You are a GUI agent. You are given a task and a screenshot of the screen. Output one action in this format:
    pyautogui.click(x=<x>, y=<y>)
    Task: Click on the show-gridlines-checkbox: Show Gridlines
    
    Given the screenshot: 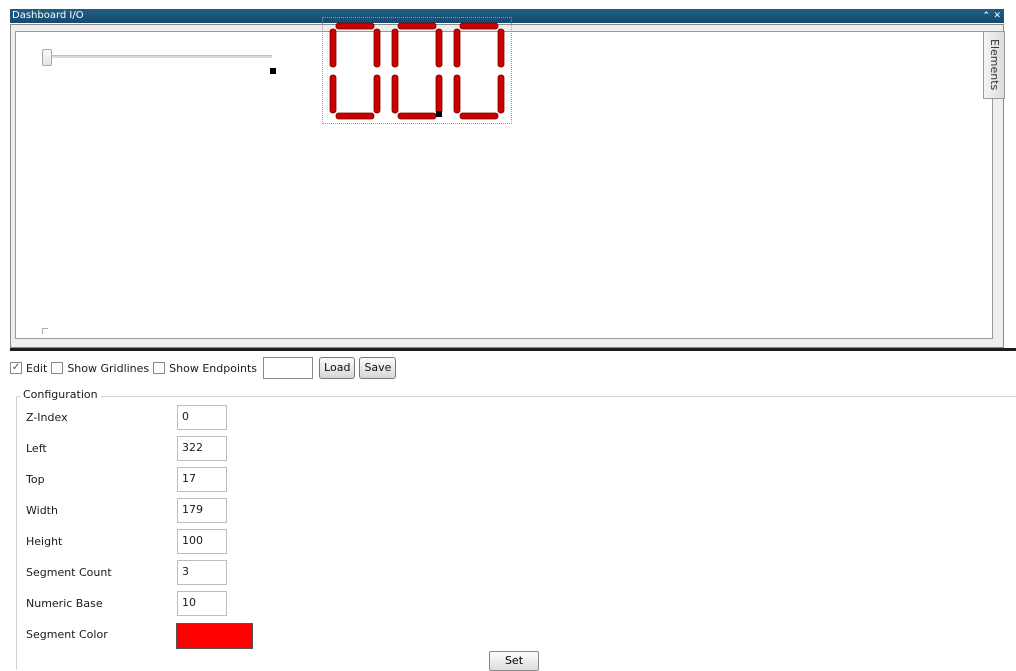 What is the action you would take?
    pyautogui.click(x=100, y=368)
    